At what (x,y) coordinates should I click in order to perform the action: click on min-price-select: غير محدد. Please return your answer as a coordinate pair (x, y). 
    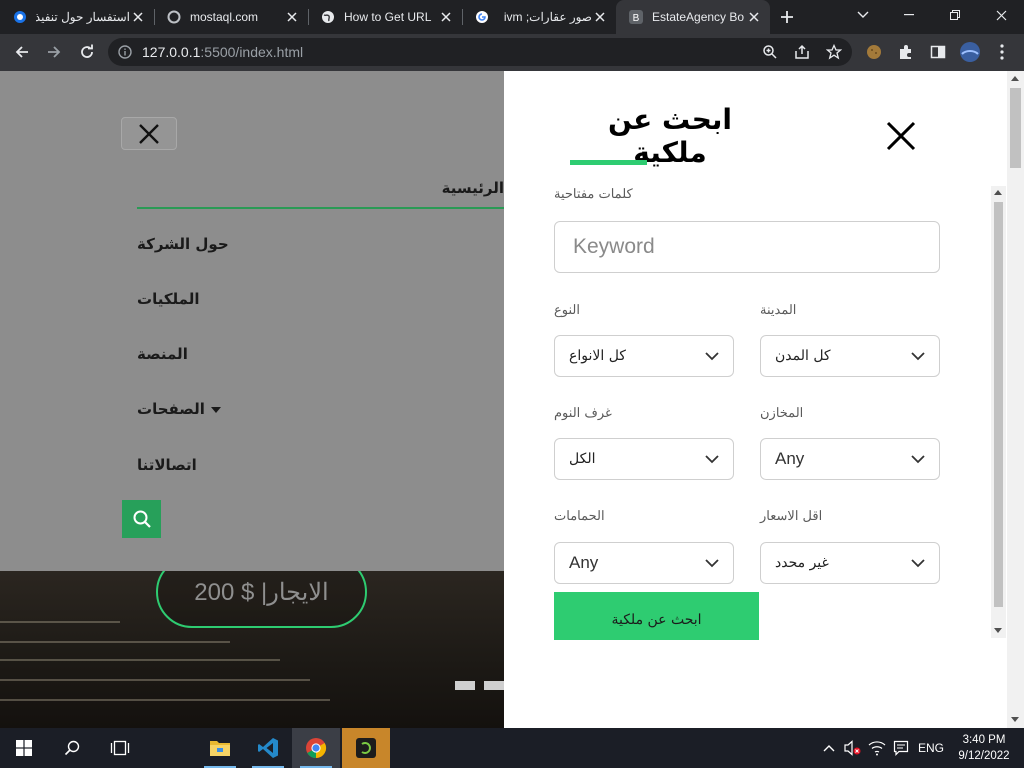
    Looking at the image, I should click on (850, 563).